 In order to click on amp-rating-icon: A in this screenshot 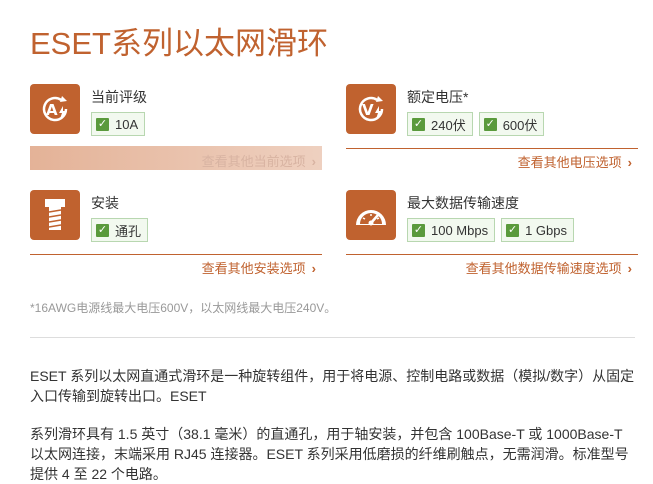, I will do `click(55, 109)`.